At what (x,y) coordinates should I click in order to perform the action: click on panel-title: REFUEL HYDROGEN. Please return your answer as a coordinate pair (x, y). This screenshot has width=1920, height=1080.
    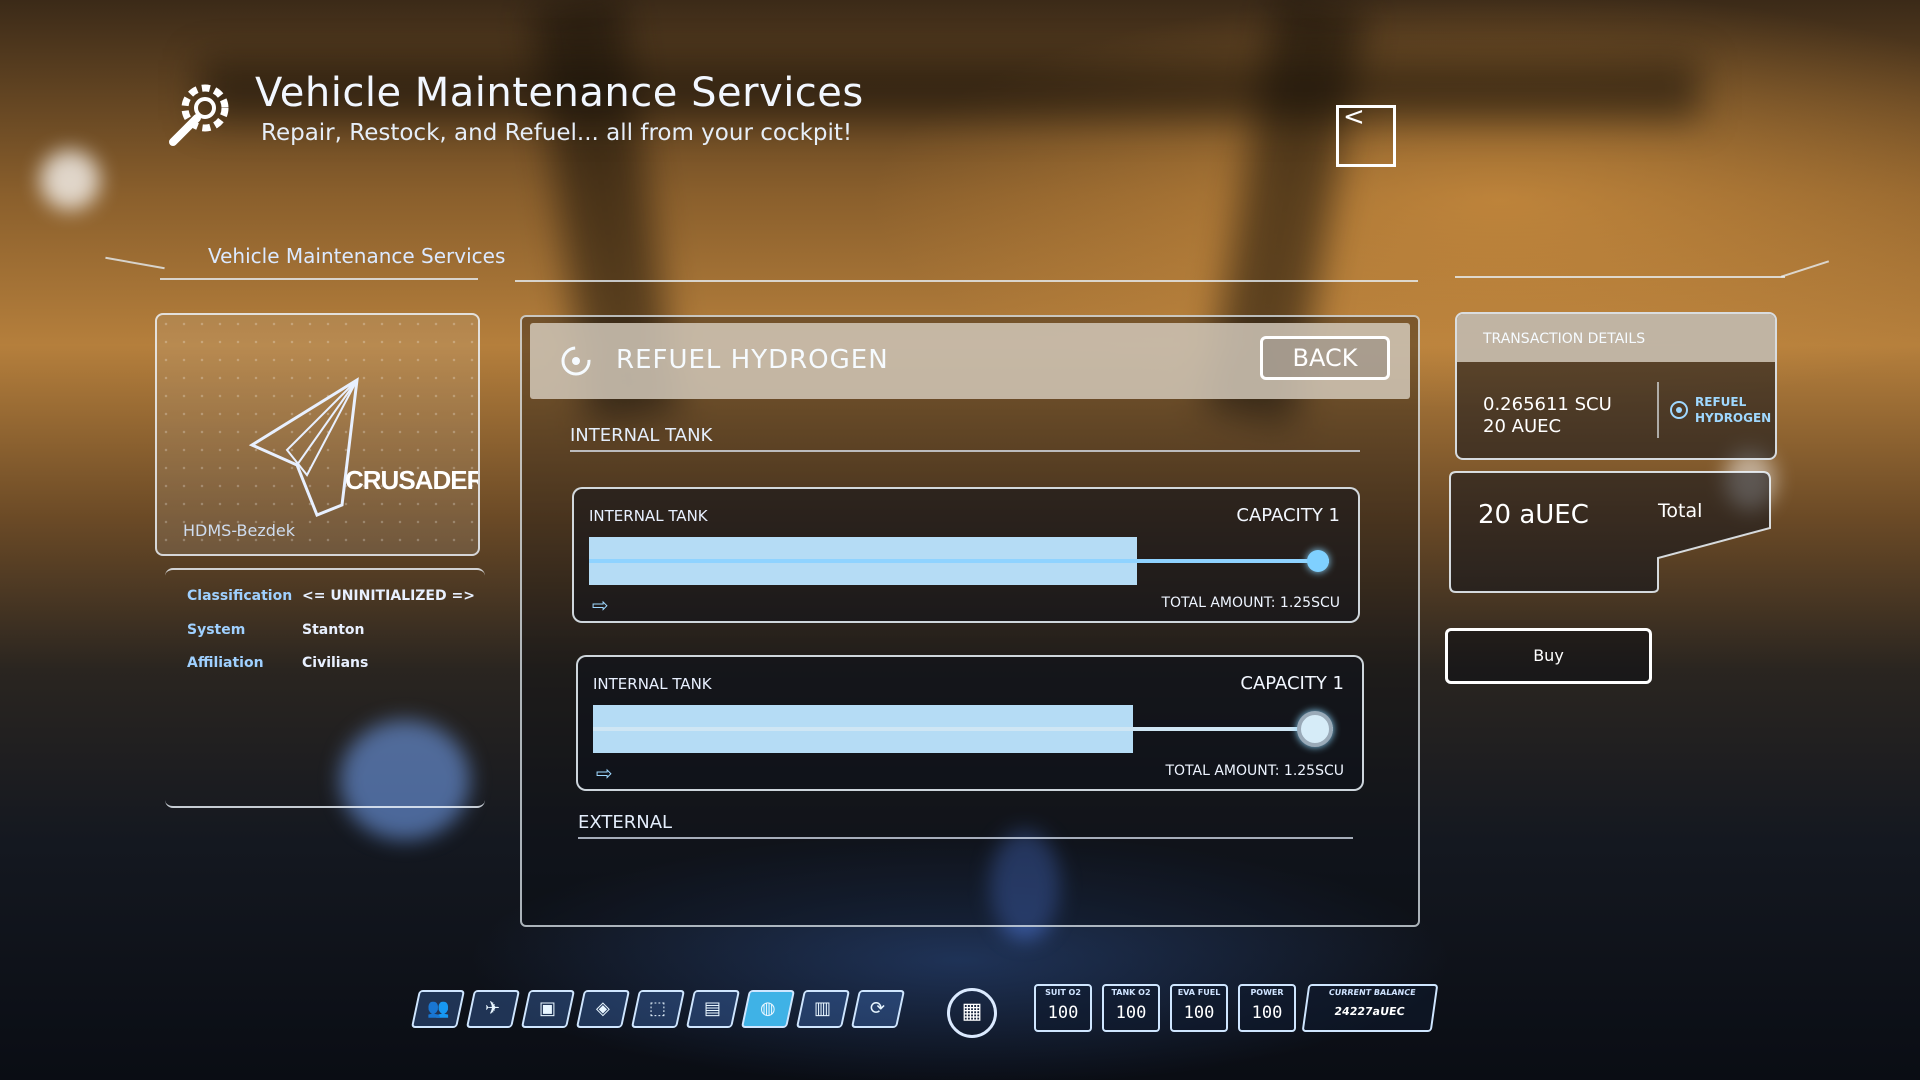
    Looking at the image, I should click on (752, 360).